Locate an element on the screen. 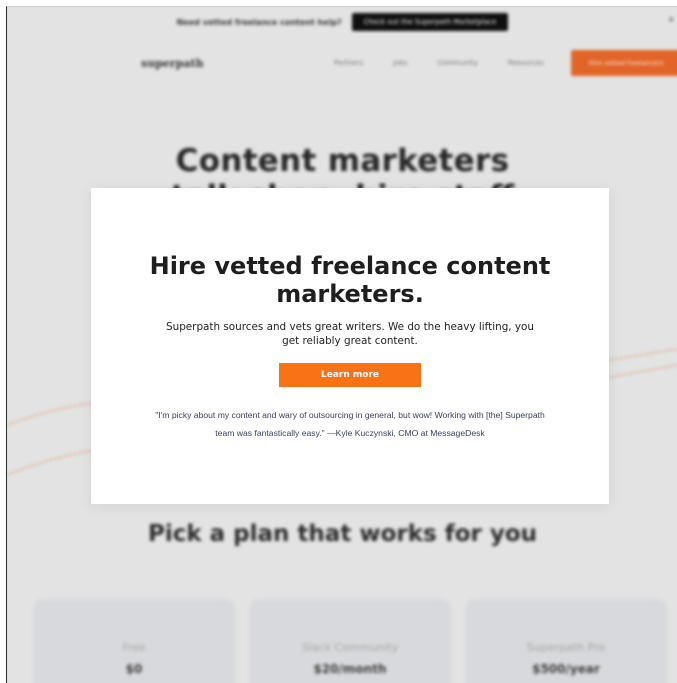 The width and height of the screenshot is (677, 683). nav-link-jobs: Jobs is located at coordinates (400, 63).